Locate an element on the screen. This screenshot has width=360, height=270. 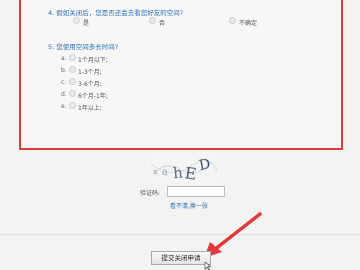
q5-option-label: 3-6个月; is located at coordinates (90, 84).